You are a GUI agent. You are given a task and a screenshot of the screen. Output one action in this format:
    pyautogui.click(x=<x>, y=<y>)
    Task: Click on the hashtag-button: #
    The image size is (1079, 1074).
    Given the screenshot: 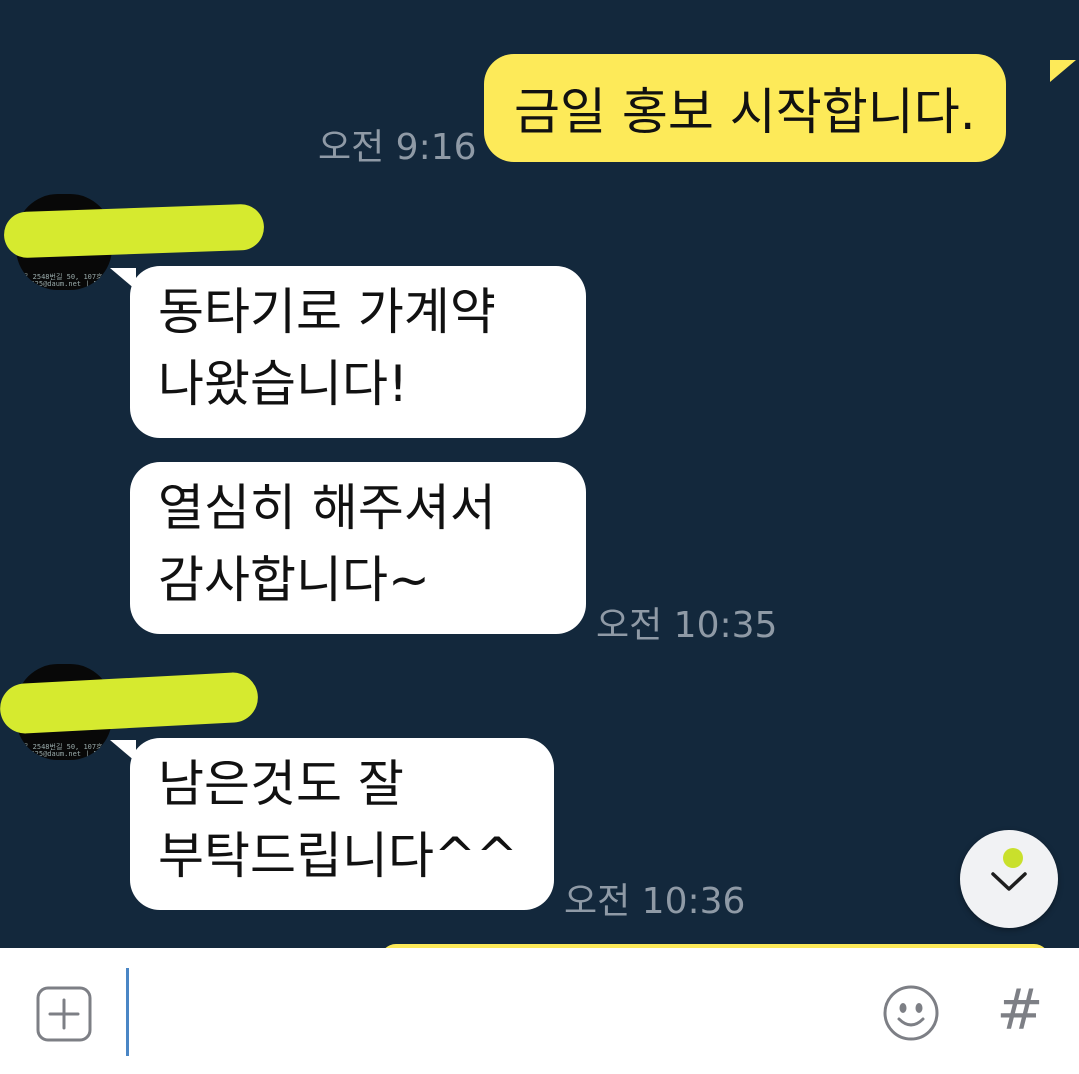 What is the action you would take?
    pyautogui.click(x=1020, y=1011)
    